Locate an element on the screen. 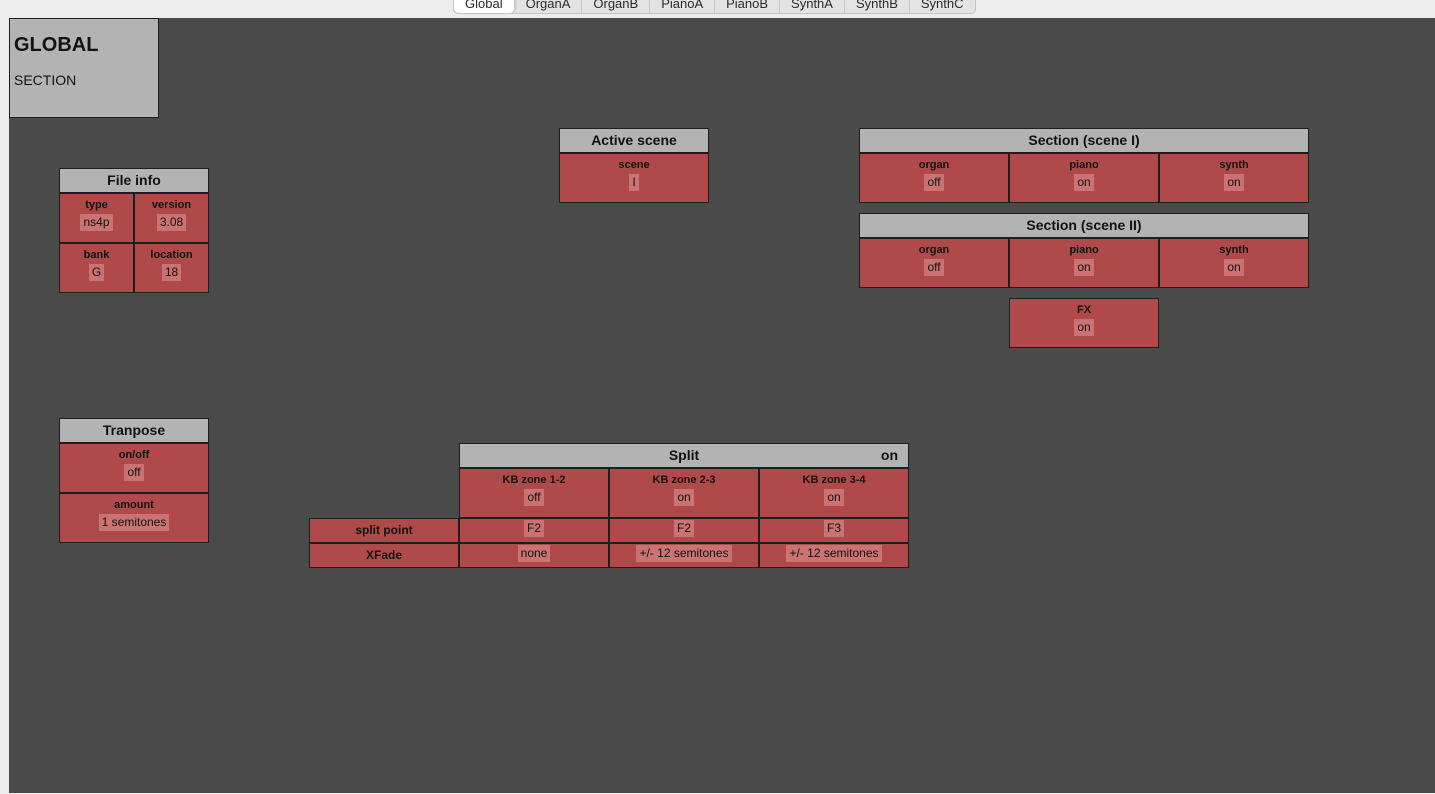 The image size is (1435, 794). tab-global: Global is located at coordinates (484, 6).